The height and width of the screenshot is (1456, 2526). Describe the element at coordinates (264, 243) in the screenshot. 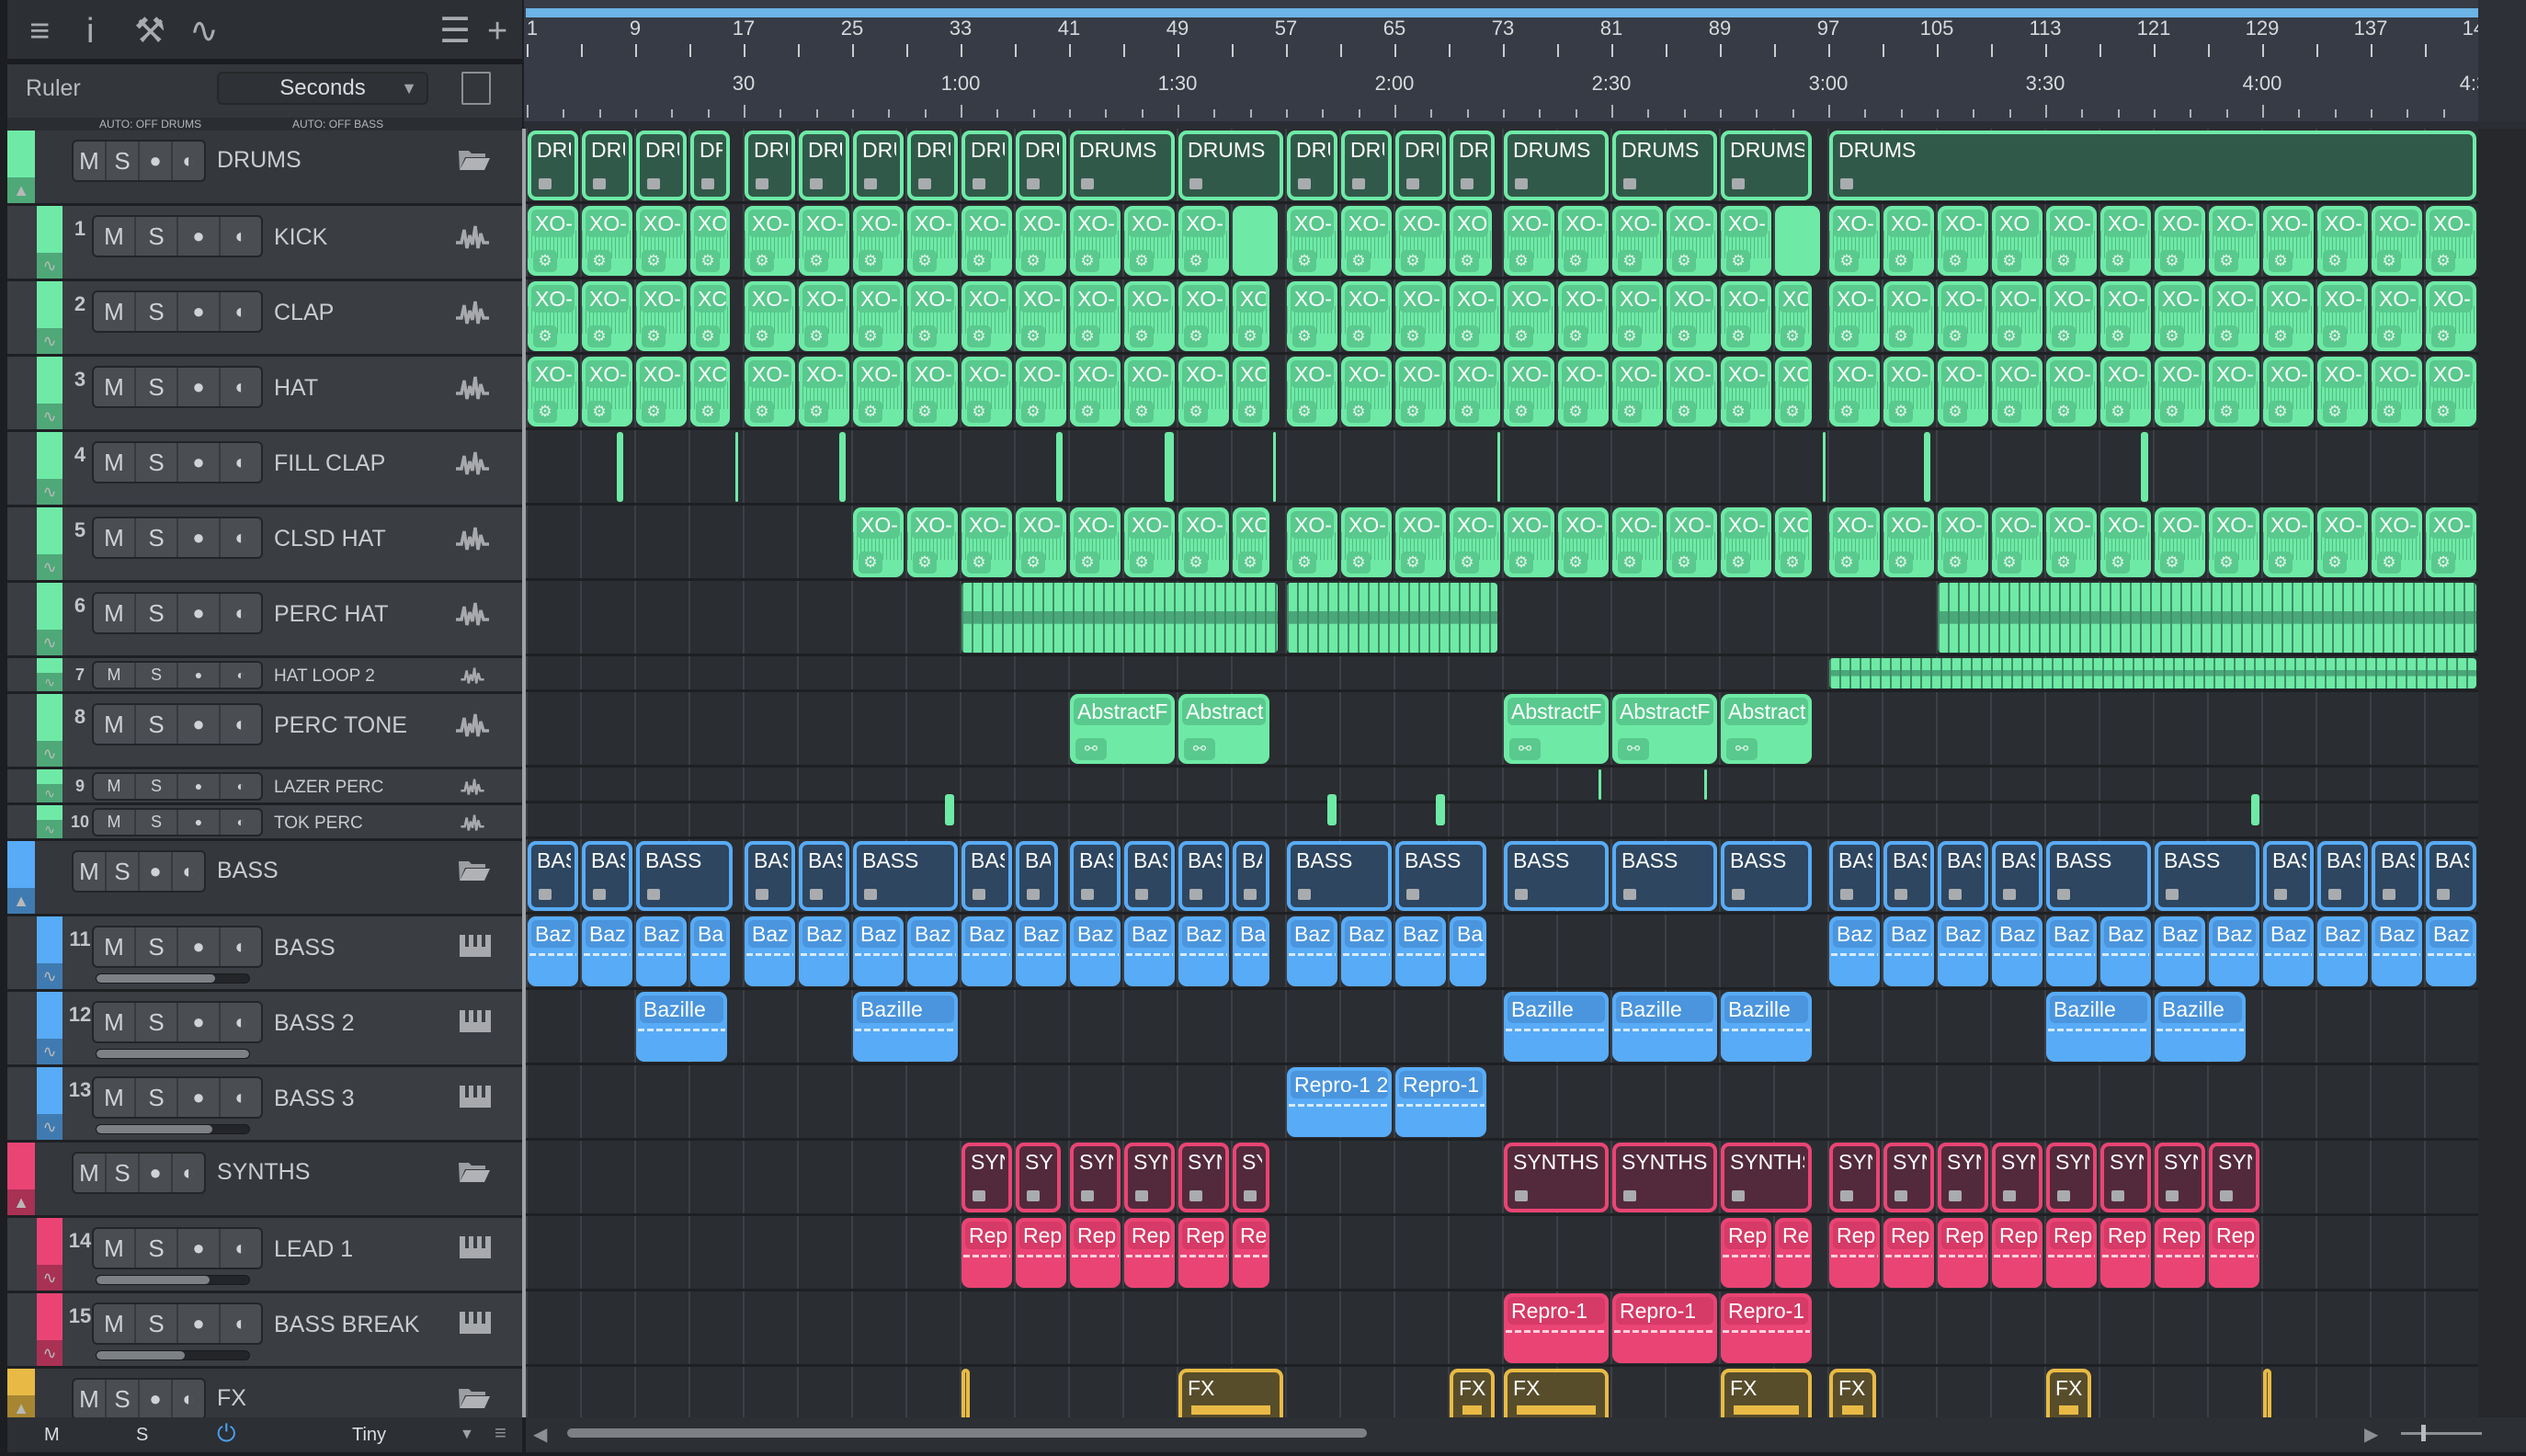

I see `track-header-kick: ∿ 1 M S ● ◐ KICK` at that location.